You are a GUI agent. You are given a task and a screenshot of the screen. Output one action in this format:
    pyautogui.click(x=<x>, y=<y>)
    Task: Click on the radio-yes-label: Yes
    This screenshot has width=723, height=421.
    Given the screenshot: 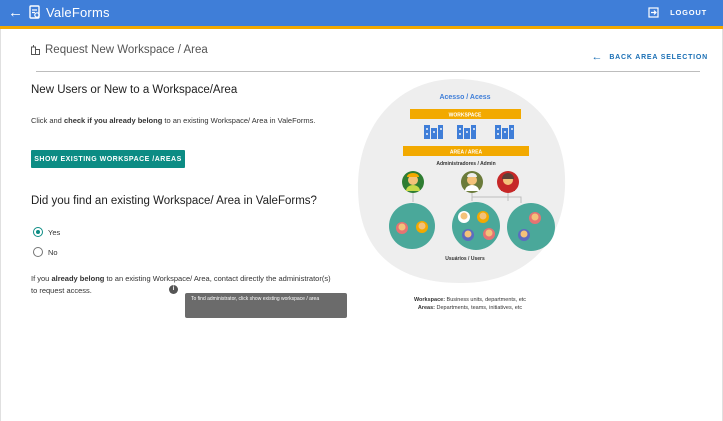 What is the action you would take?
    pyautogui.click(x=54, y=232)
    